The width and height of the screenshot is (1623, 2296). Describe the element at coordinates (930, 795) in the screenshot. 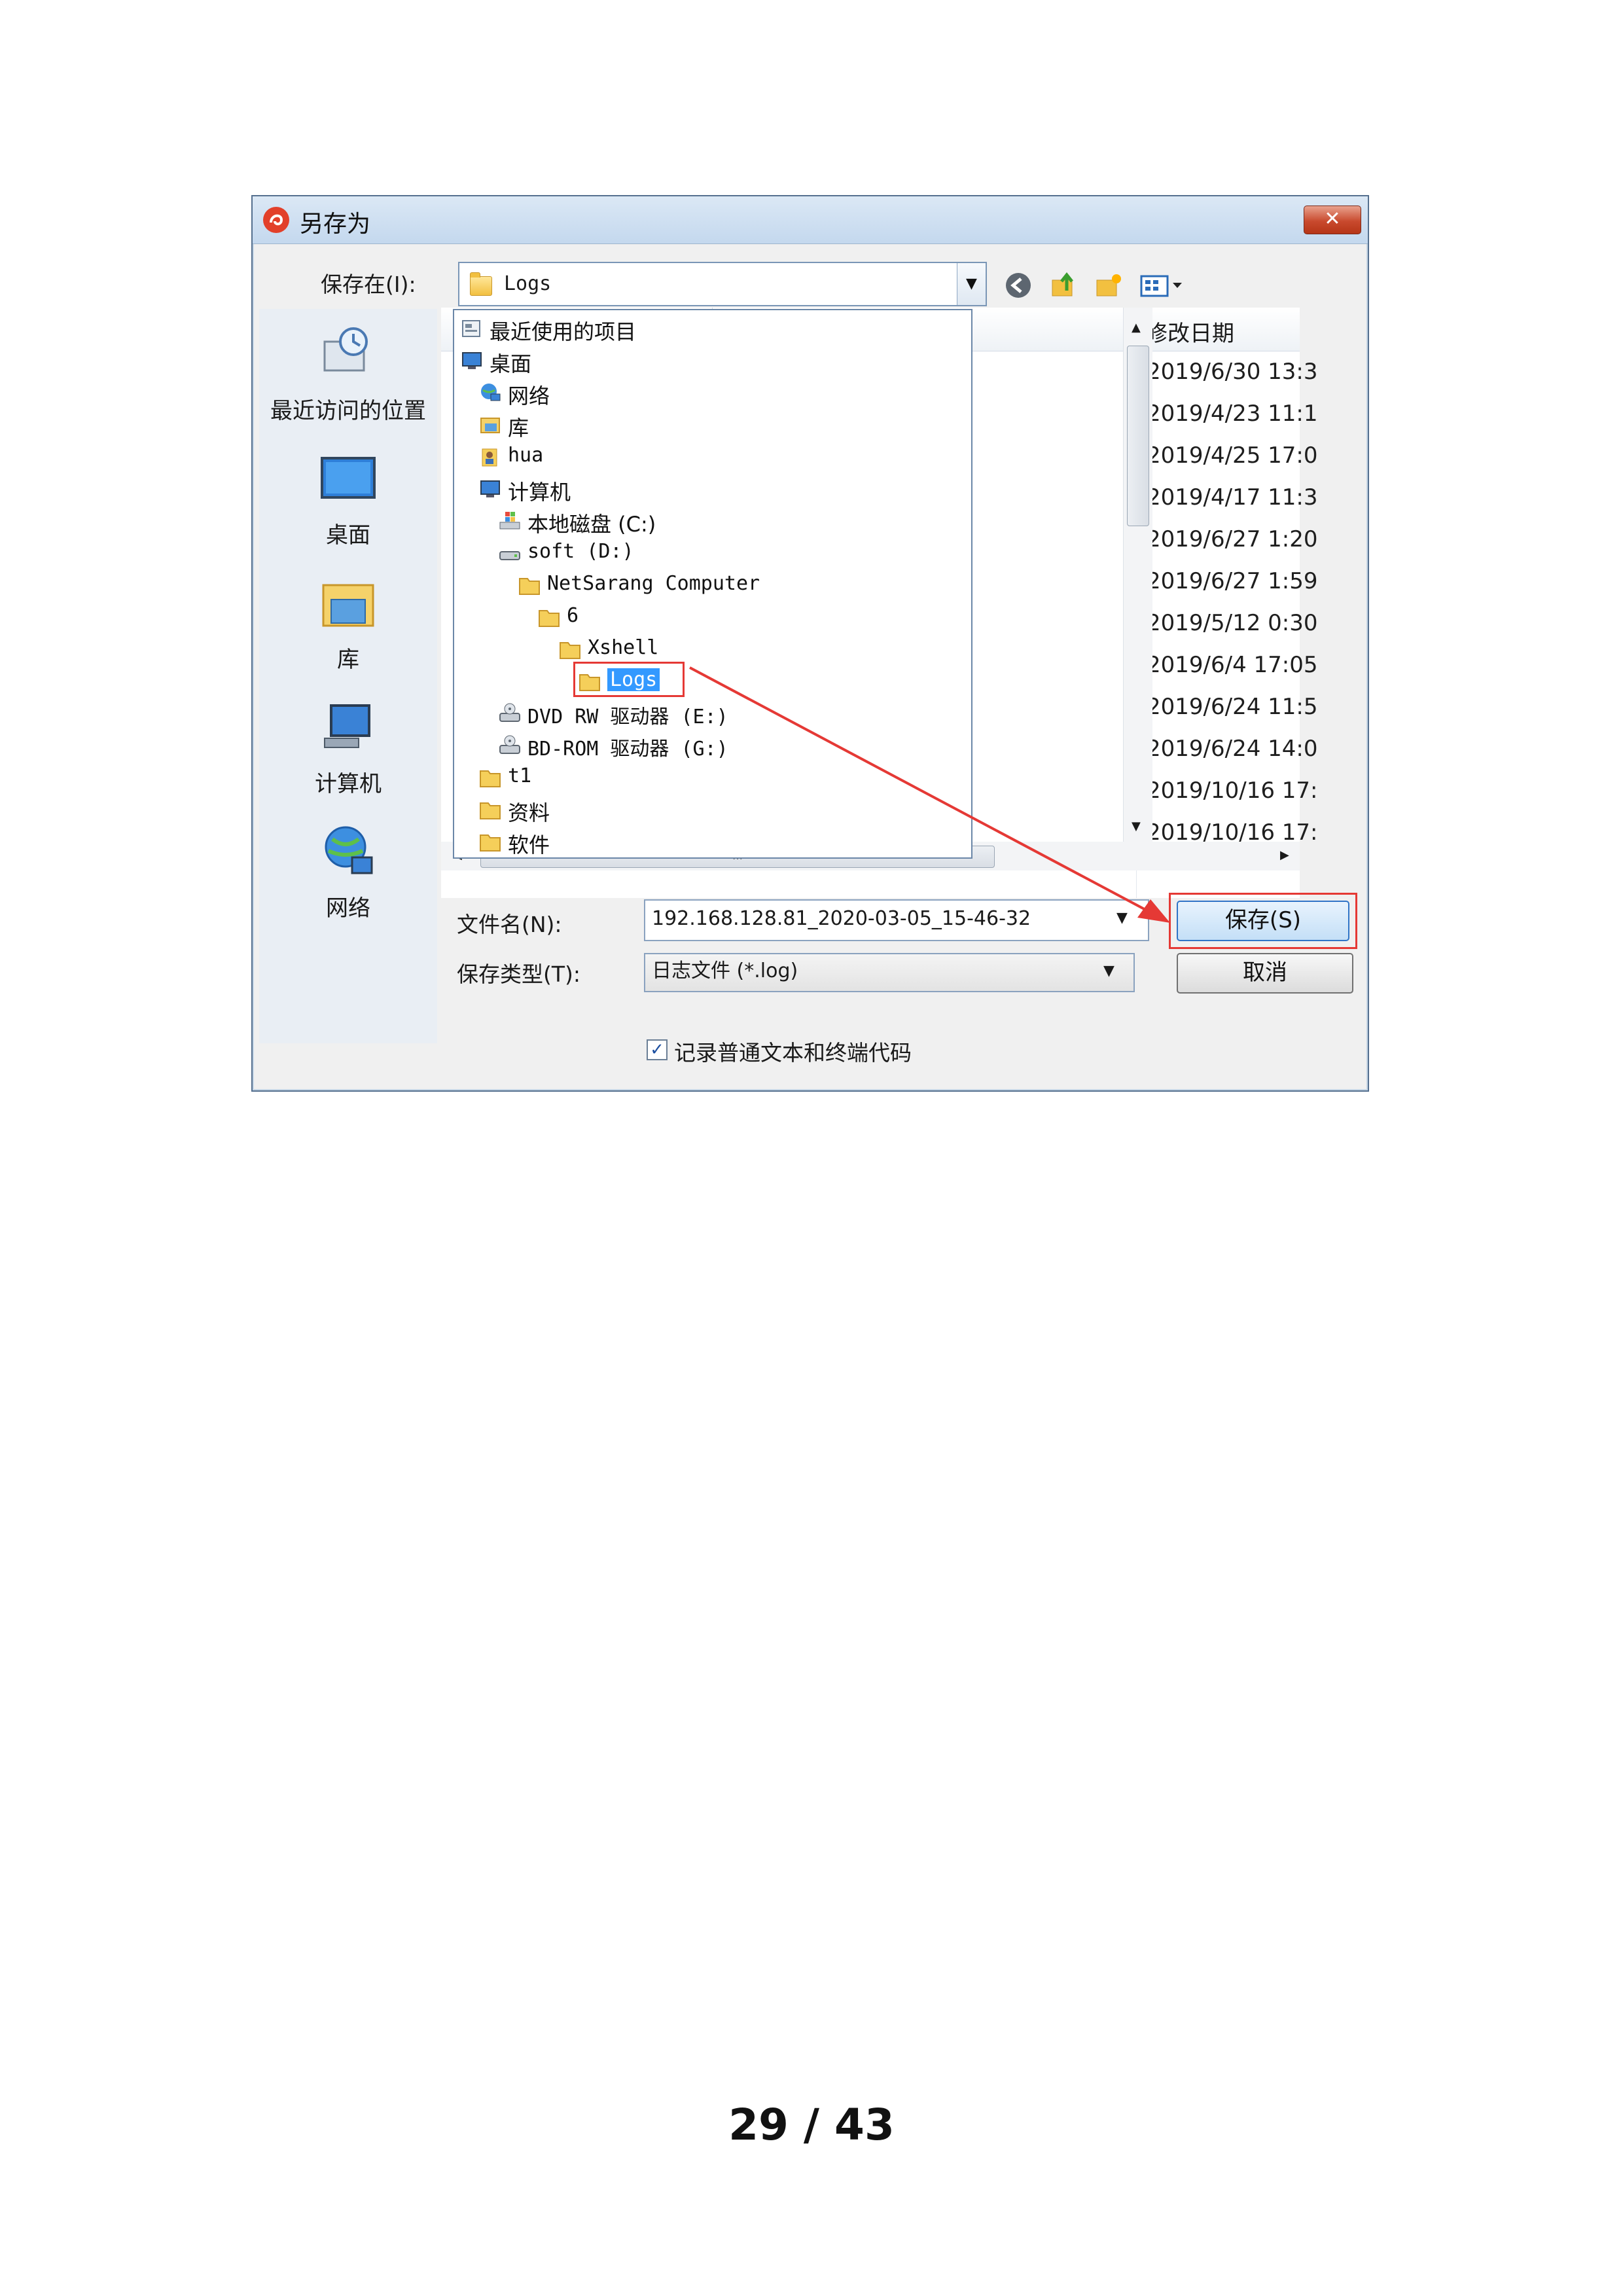

I see `annotation-arrow` at that location.